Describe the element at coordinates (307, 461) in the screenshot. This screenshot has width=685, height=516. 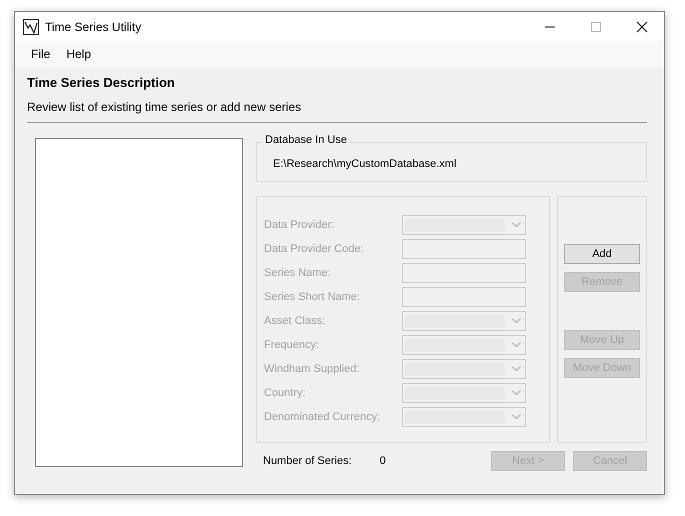
I see `count-label: Number of Series:` at that location.